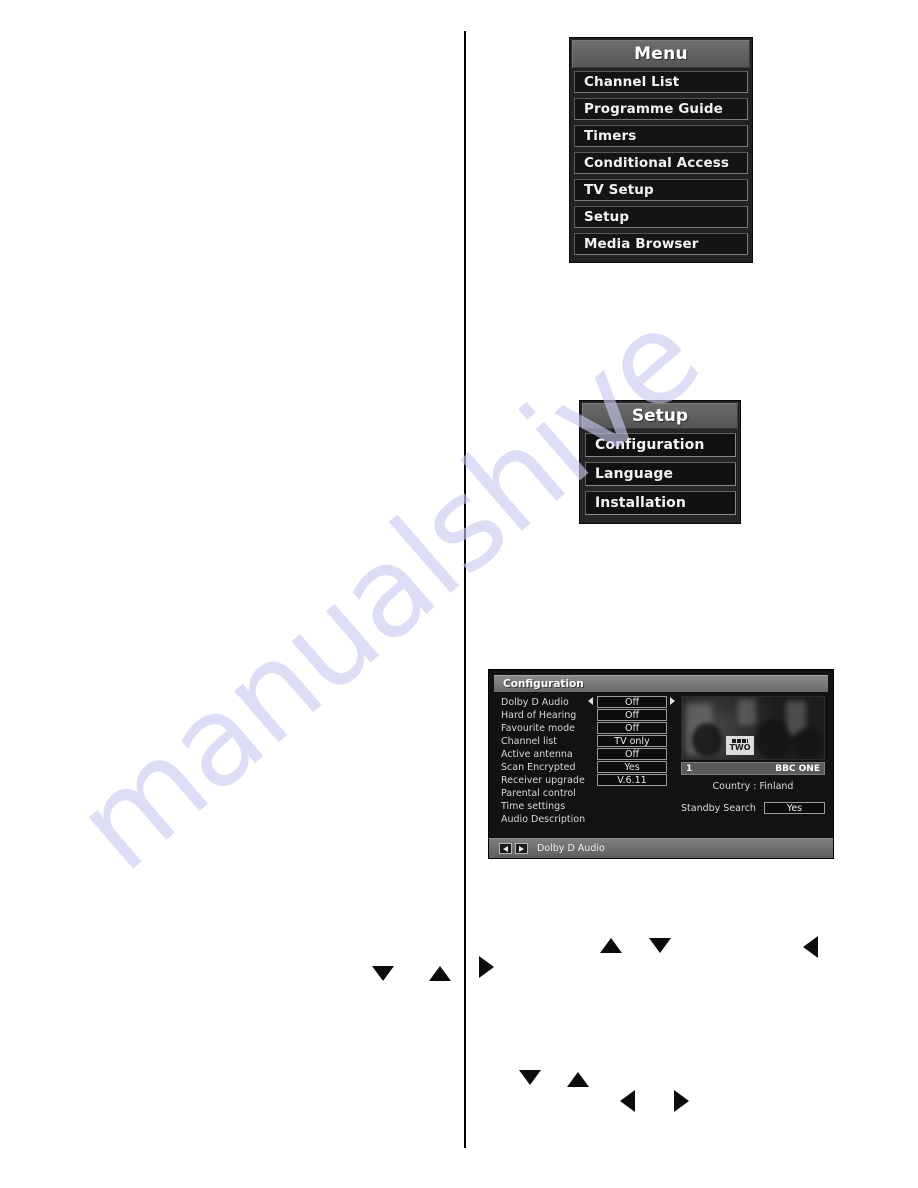 The image size is (918, 1188). I want to click on setting-row-parental-control: Parental control, so click(585, 793).